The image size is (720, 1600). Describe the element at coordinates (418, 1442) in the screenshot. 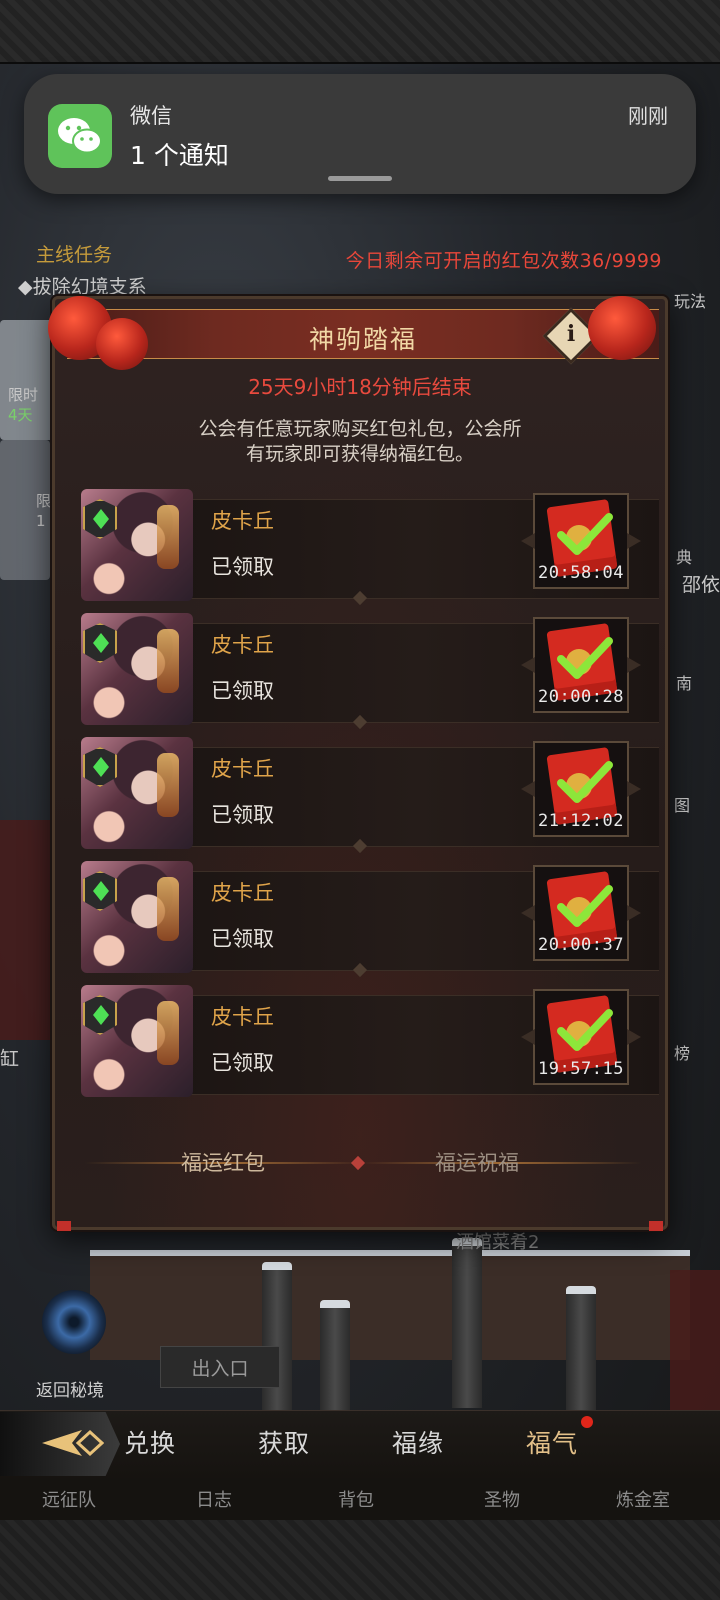

I see `tab-fortune-fate: 福缘` at that location.